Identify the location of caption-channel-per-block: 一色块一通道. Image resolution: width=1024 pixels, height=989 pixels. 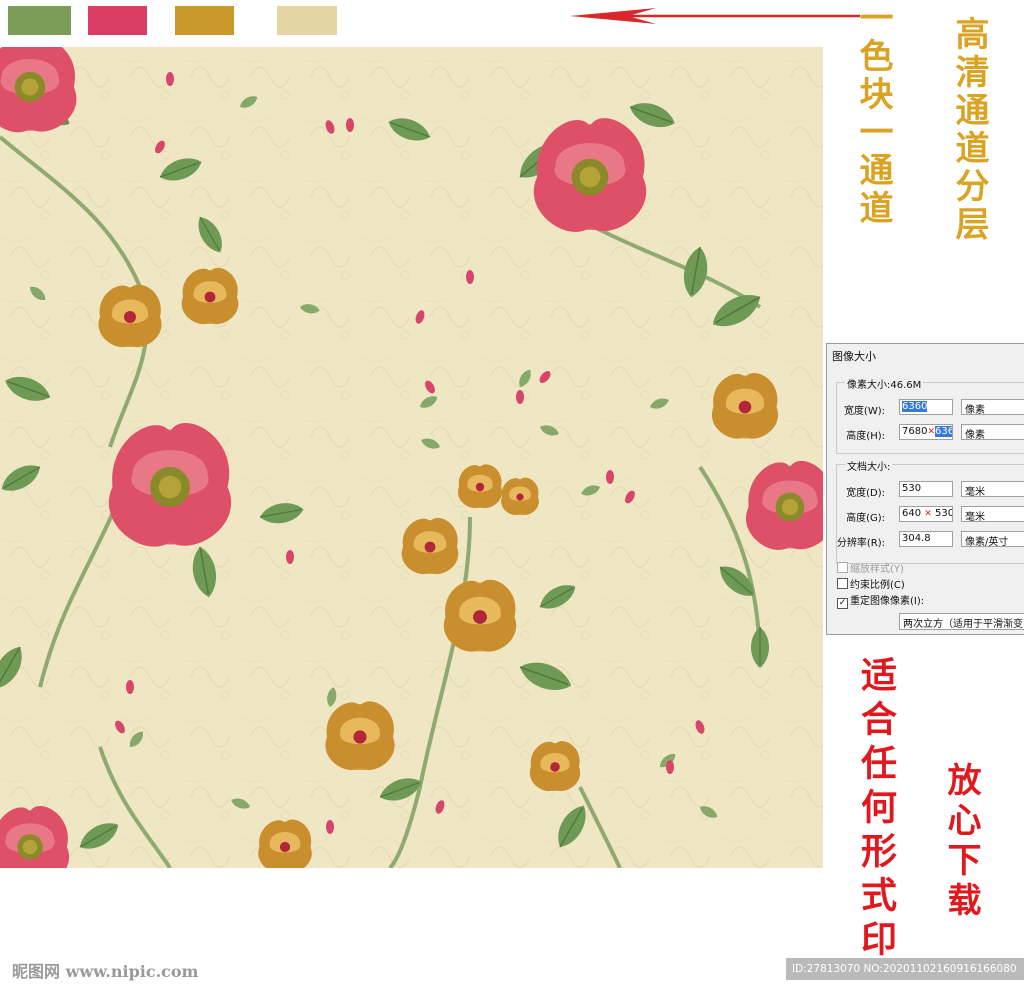
(873, 114).